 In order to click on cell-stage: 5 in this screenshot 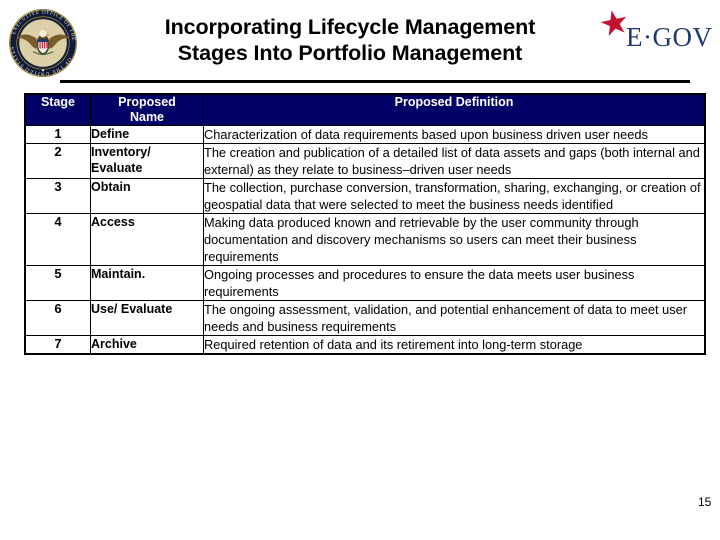, I will do `click(57, 283)`.